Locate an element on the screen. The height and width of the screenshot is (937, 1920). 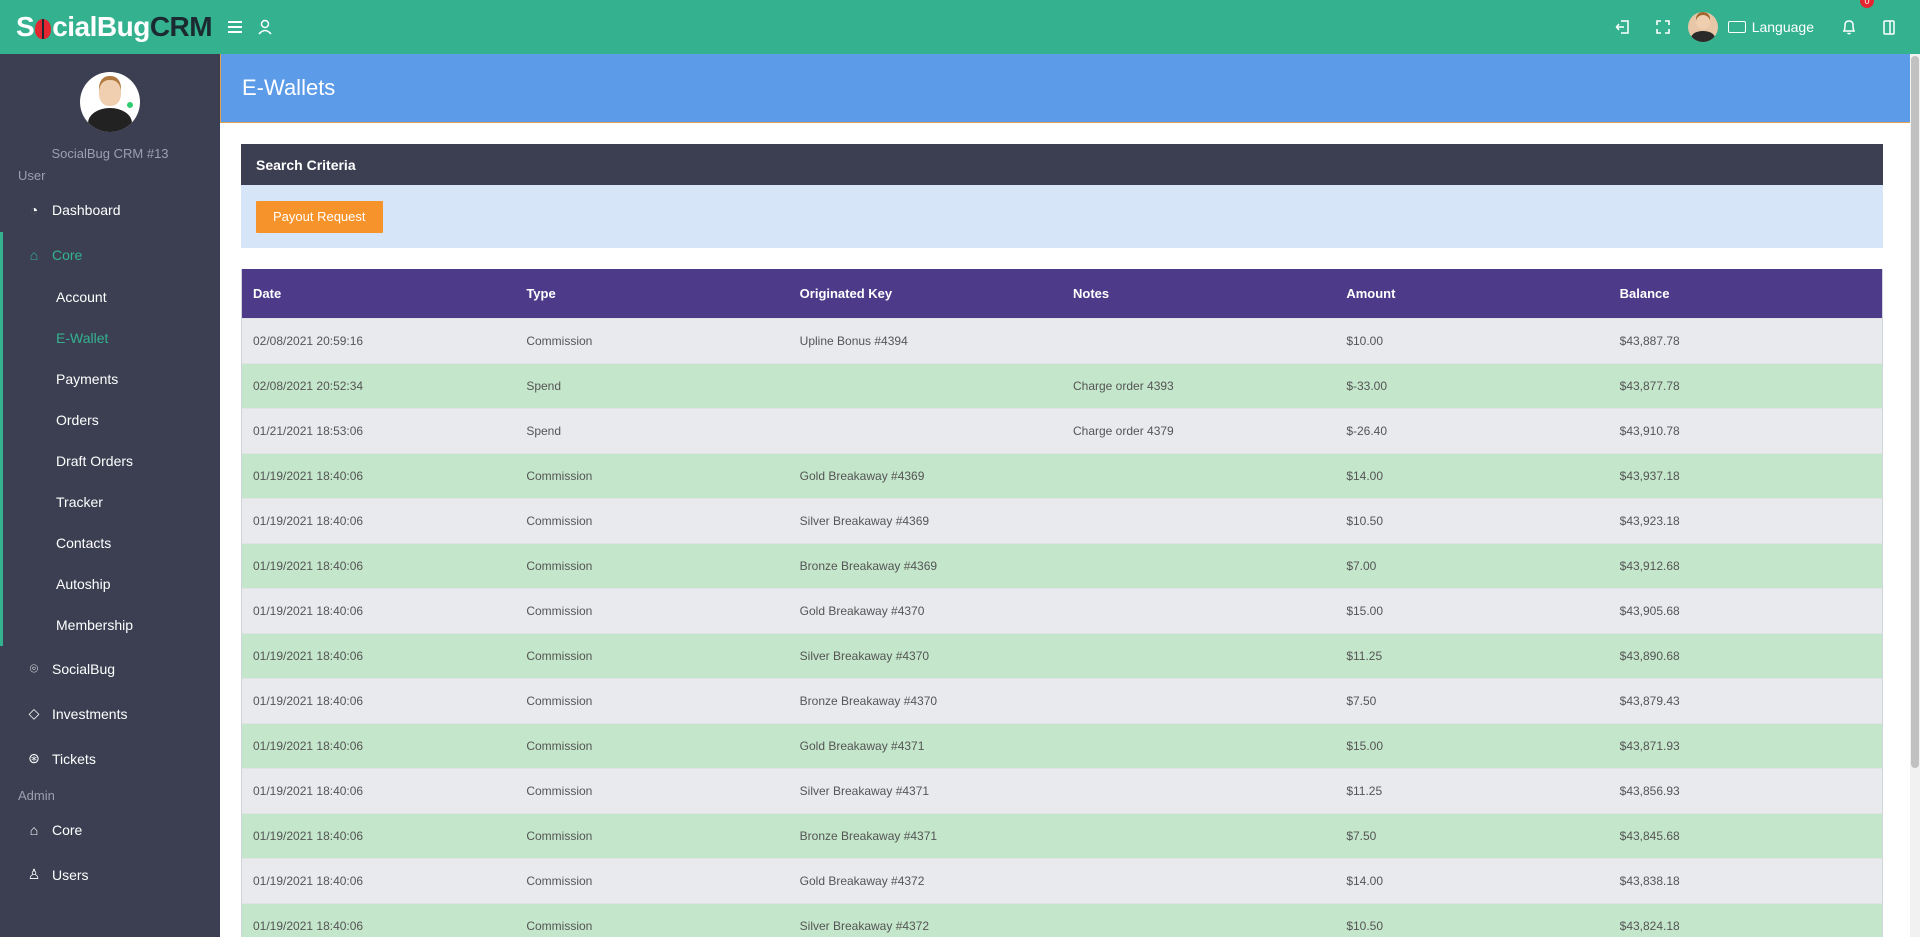
cell-balance: $43,845.68 is located at coordinates (1745, 835).